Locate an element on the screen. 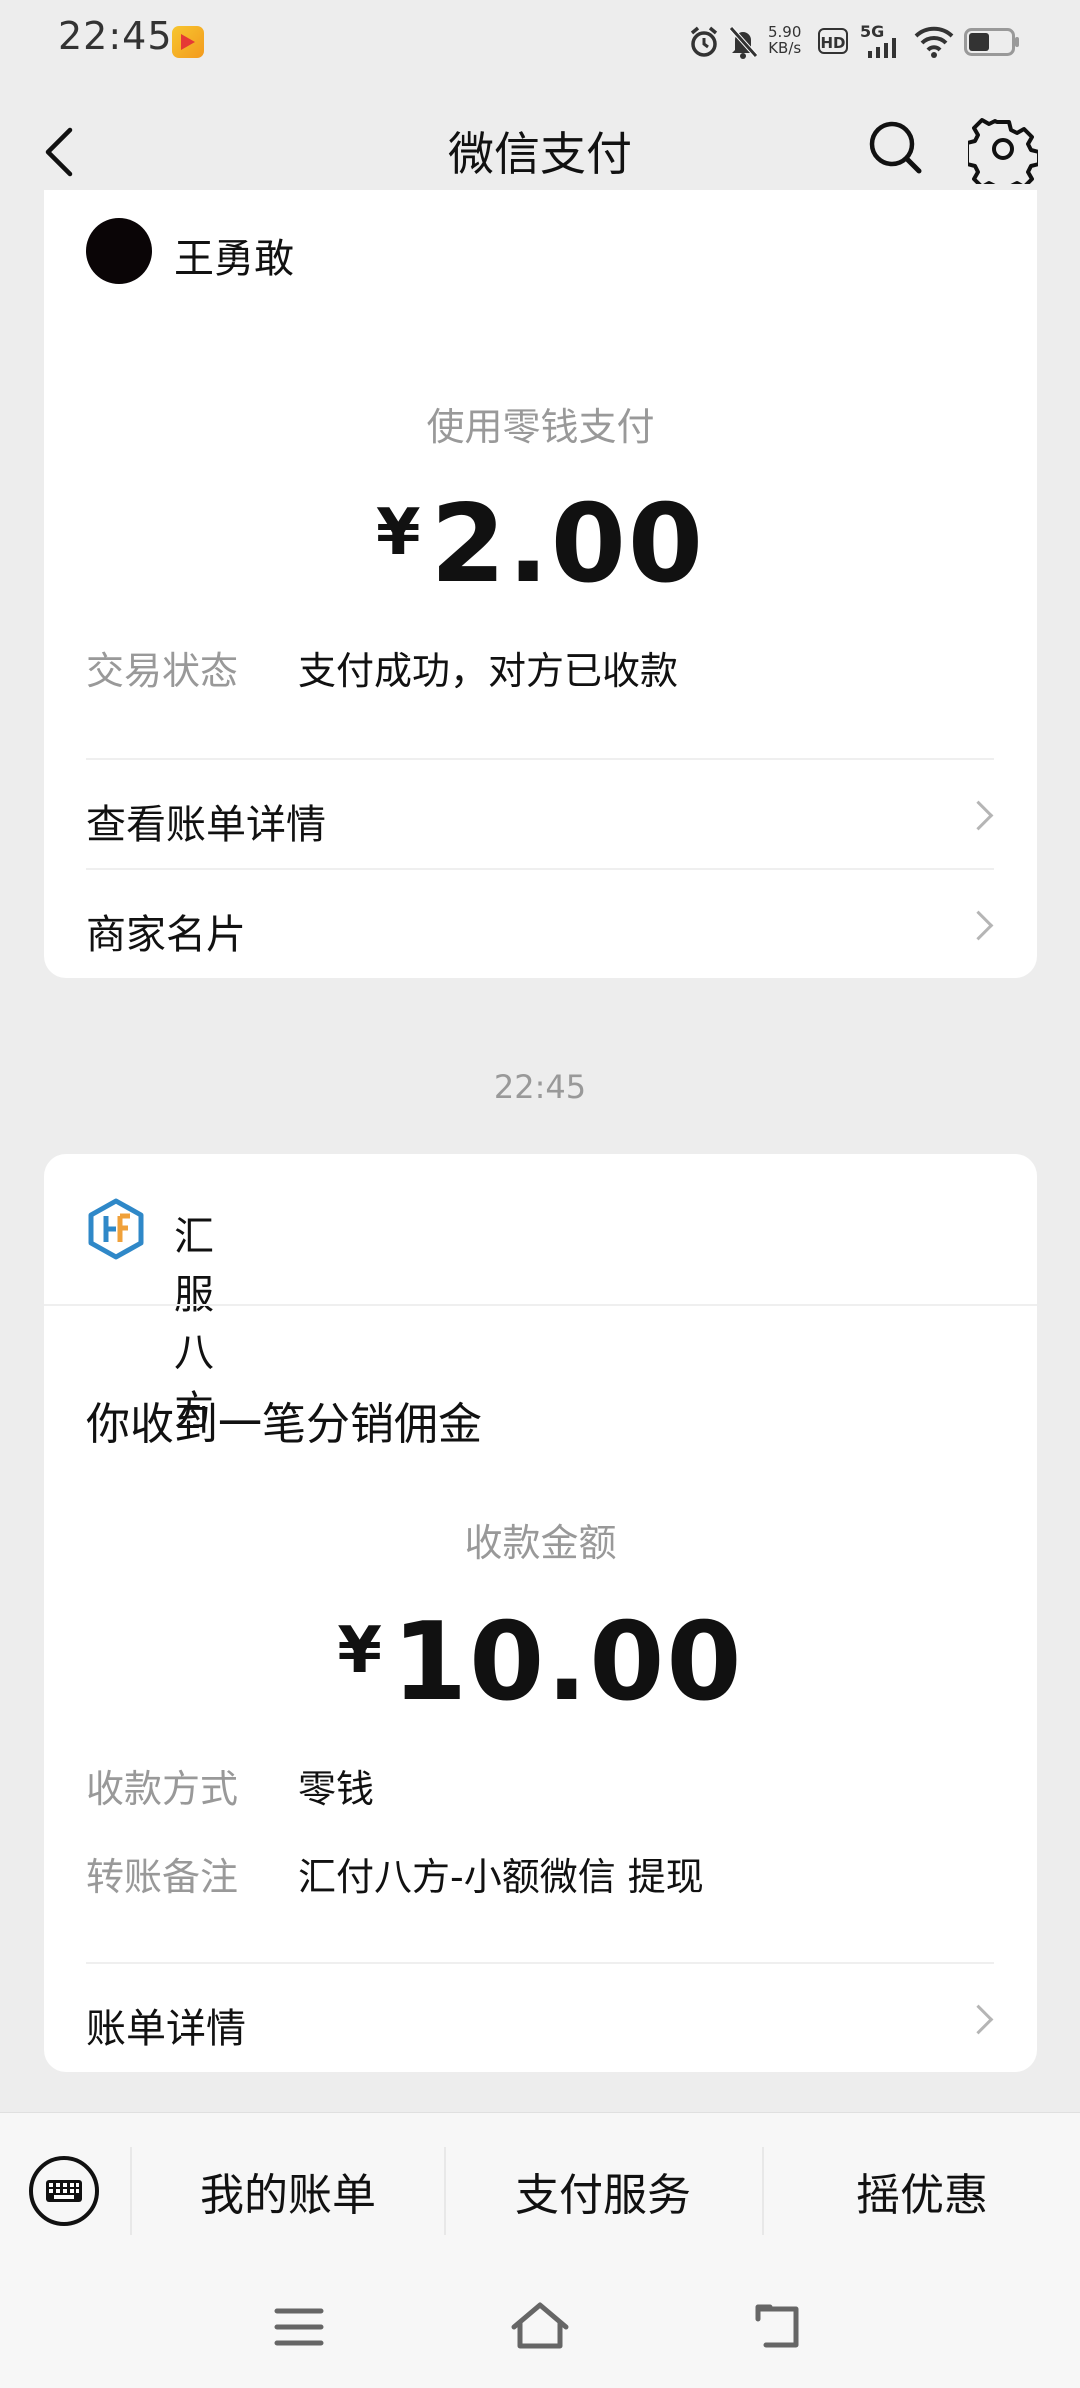  chevron-left-icon is located at coordinates (59, 152).